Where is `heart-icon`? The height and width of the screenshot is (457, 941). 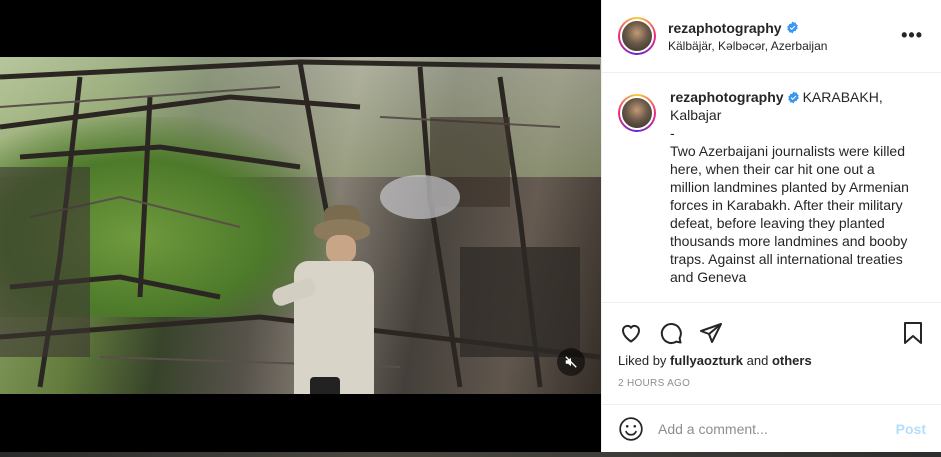 heart-icon is located at coordinates (631, 333).